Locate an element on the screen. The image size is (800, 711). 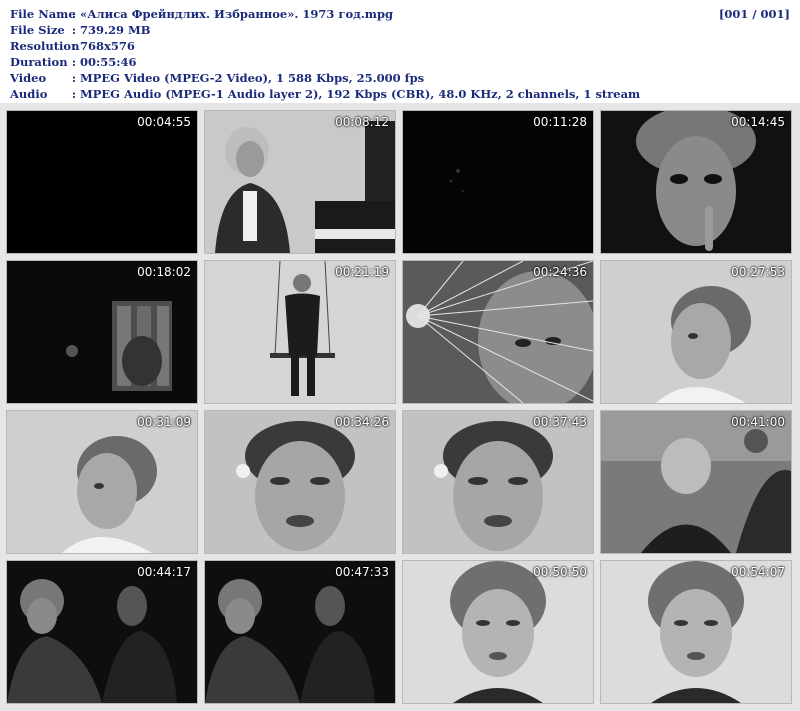
thumbnail-timestamp: 00:54:07 is located at coordinates (758, 572).